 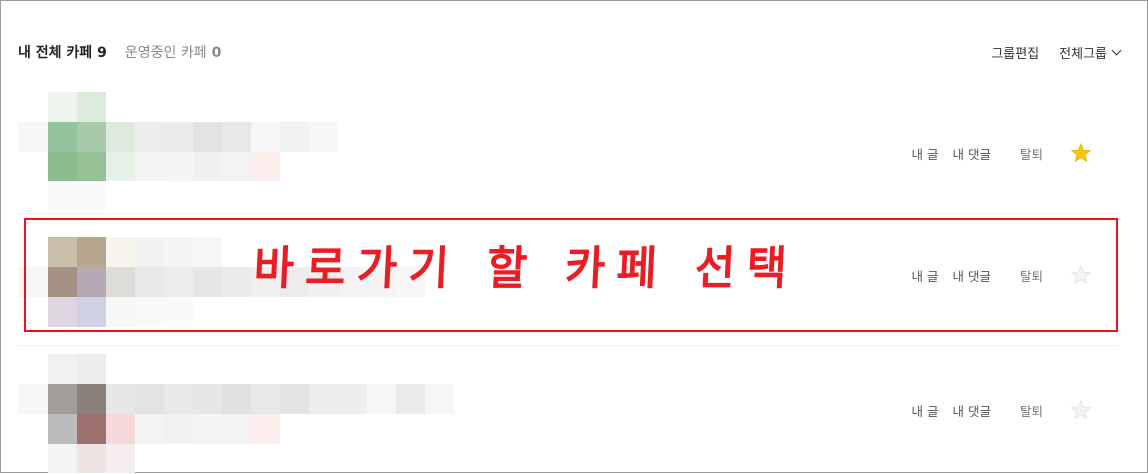 What do you see at coordinates (216, 53) in the screenshot?
I see `managed-cafes-count: 0` at bounding box center [216, 53].